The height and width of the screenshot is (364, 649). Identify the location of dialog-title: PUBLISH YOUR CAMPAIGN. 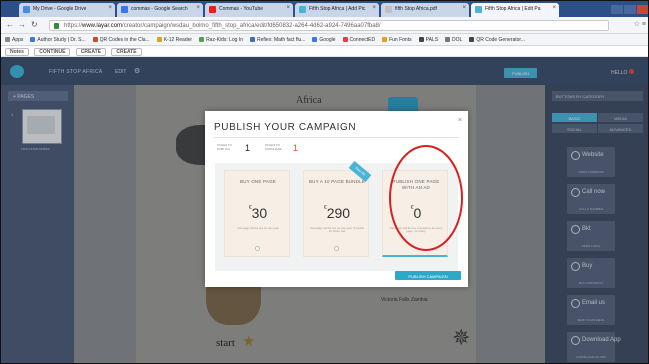
(285, 127).